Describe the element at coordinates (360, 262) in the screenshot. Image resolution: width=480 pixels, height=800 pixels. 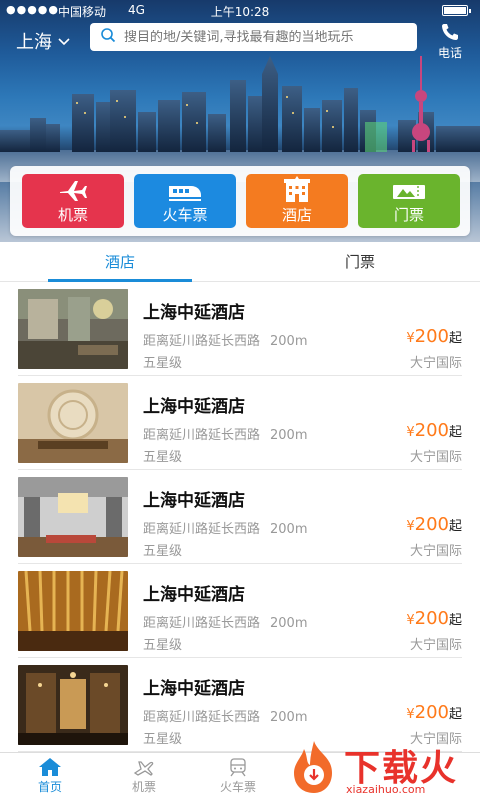
I see `tab-ticket: 门票` at that location.